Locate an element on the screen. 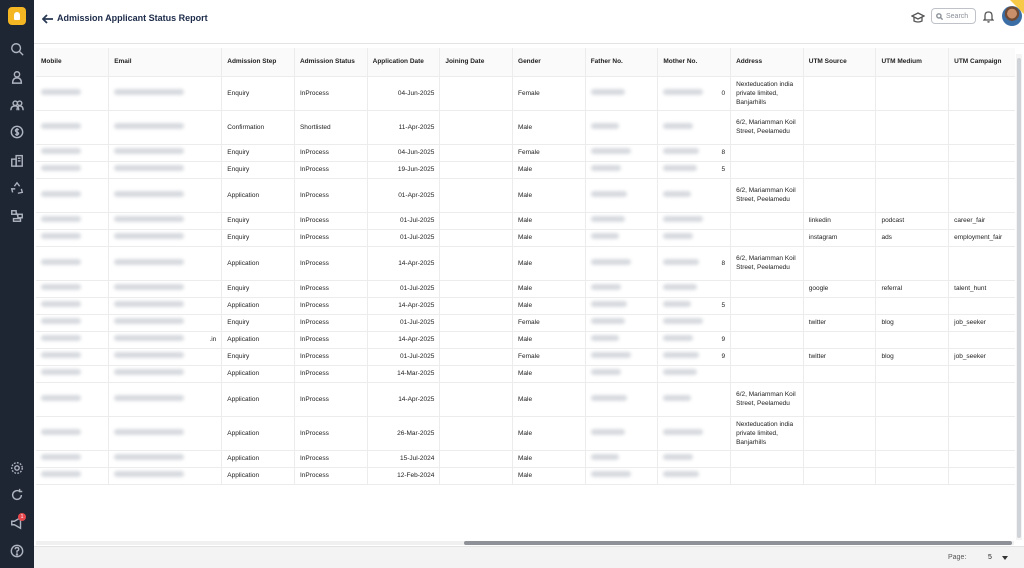 The image size is (1024, 568). search-icon is located at coordinates (17, 49).